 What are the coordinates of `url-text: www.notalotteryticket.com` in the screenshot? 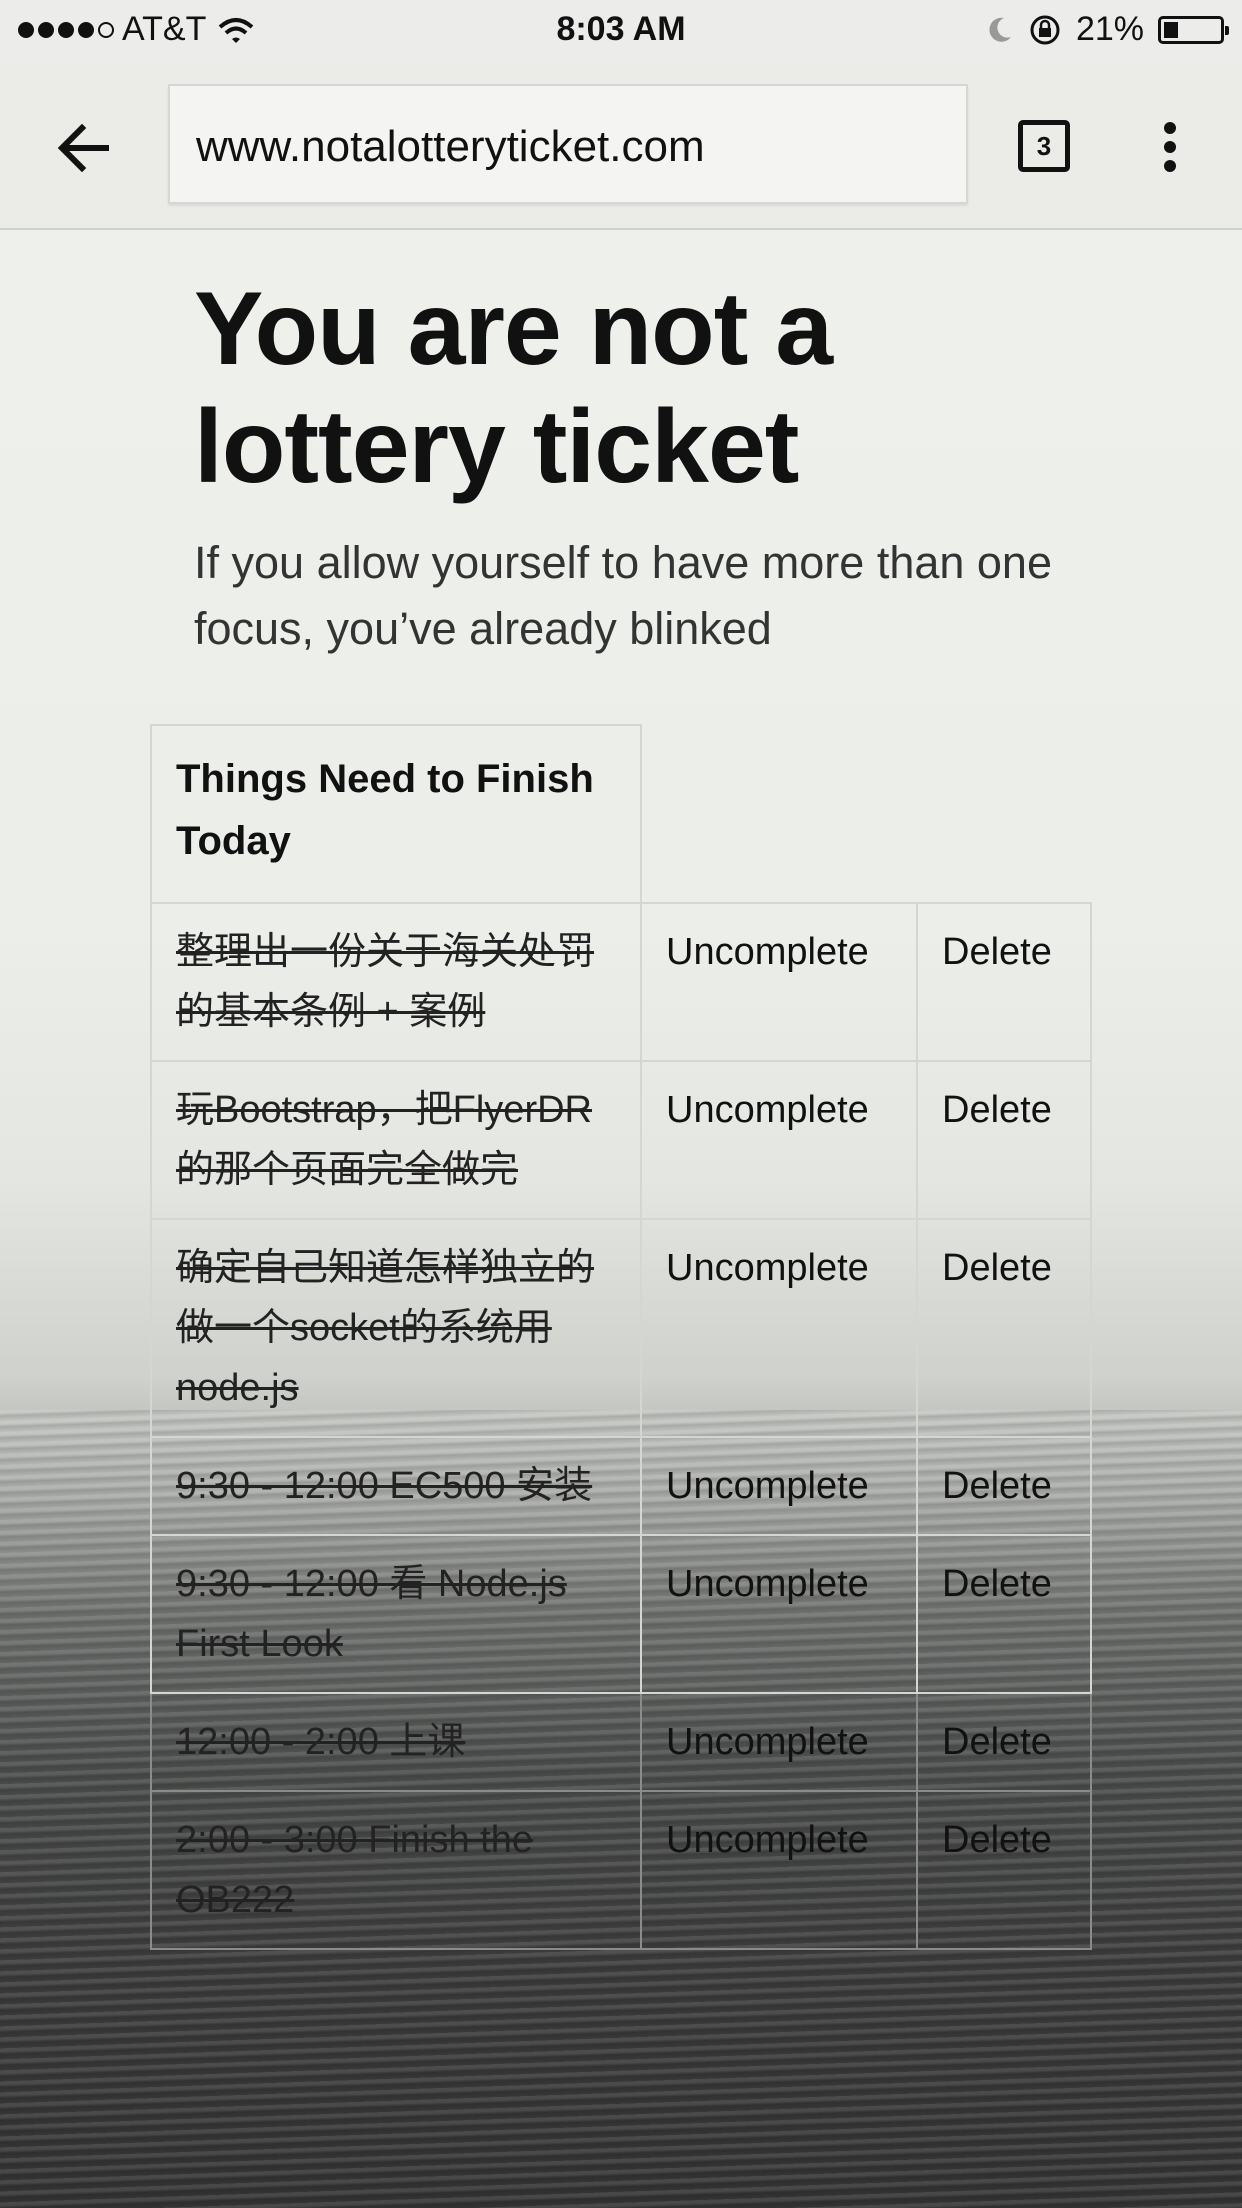 It's located at (450, 146).